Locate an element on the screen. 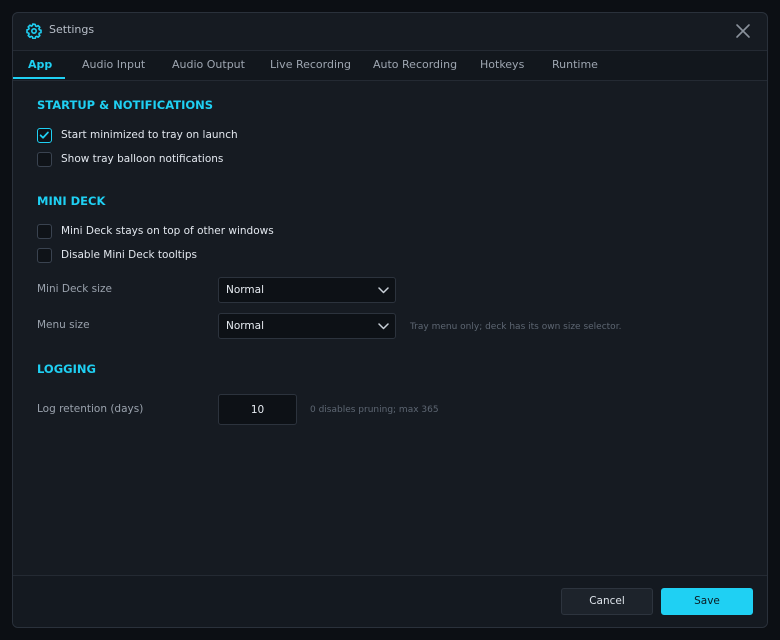 This screenshot has height=640, width=780. tab-hotkeys: Hotkeys is located at coordinates (502, 65).